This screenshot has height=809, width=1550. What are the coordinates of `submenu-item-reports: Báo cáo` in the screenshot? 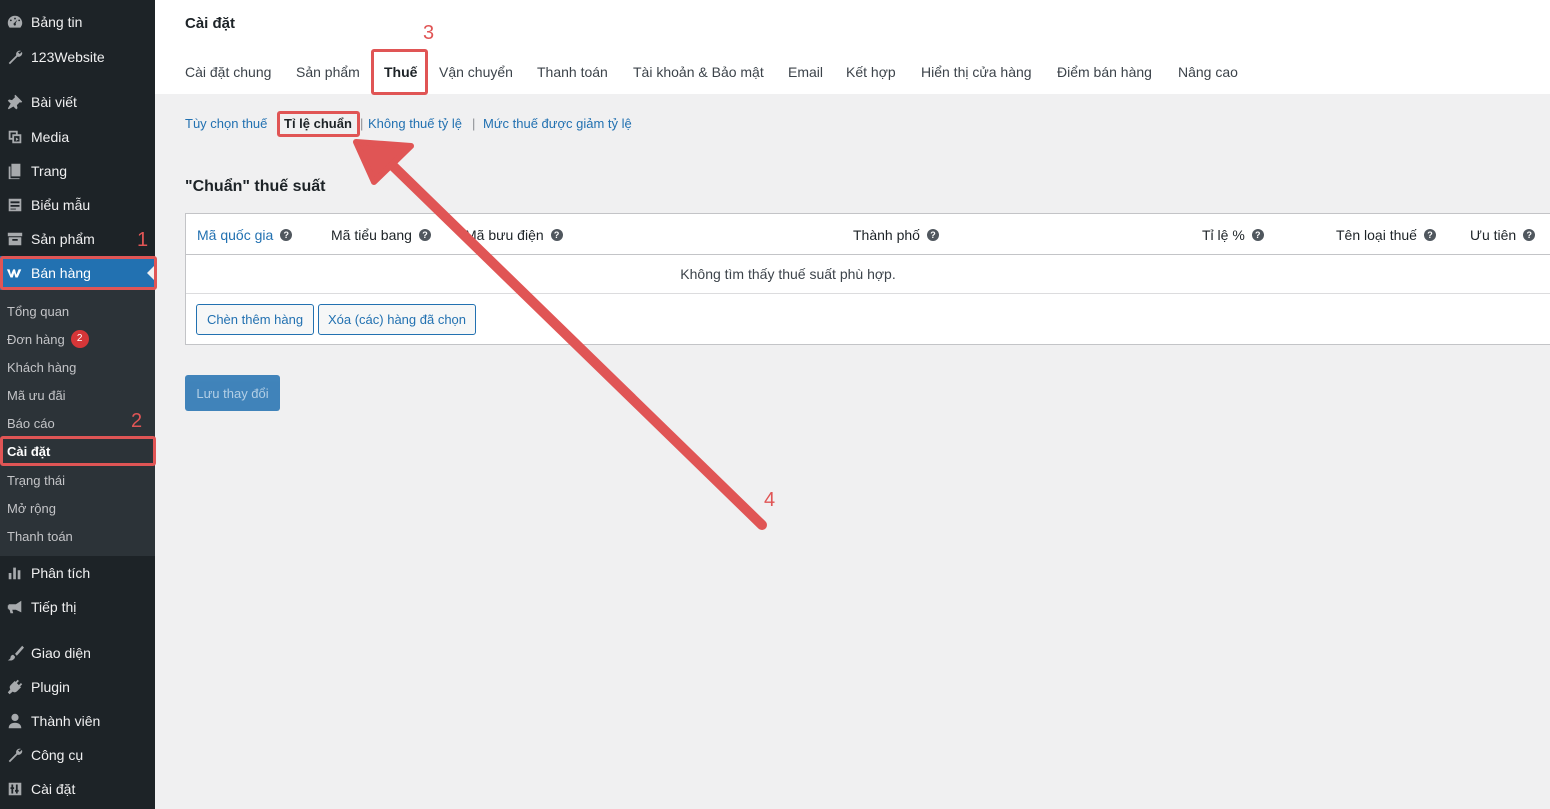 It's located at (31, 423).